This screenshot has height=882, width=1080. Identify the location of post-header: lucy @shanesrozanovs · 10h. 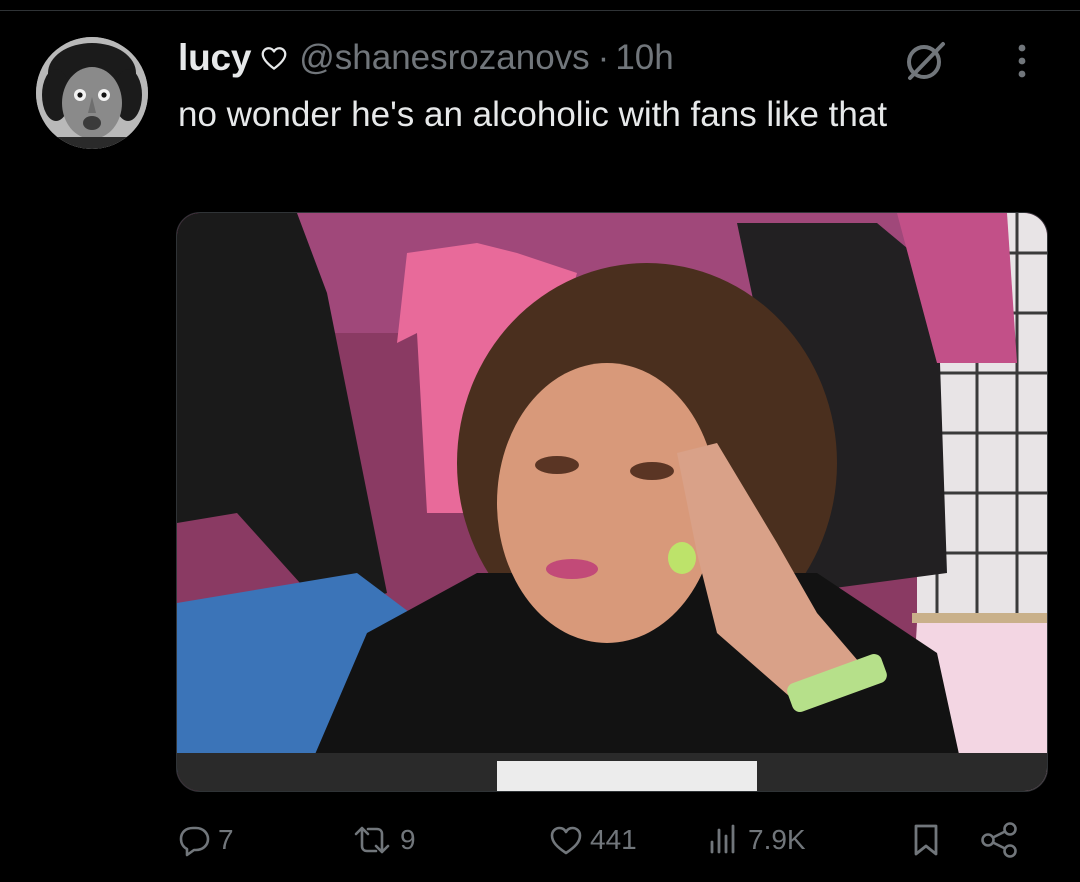
(426, 58).